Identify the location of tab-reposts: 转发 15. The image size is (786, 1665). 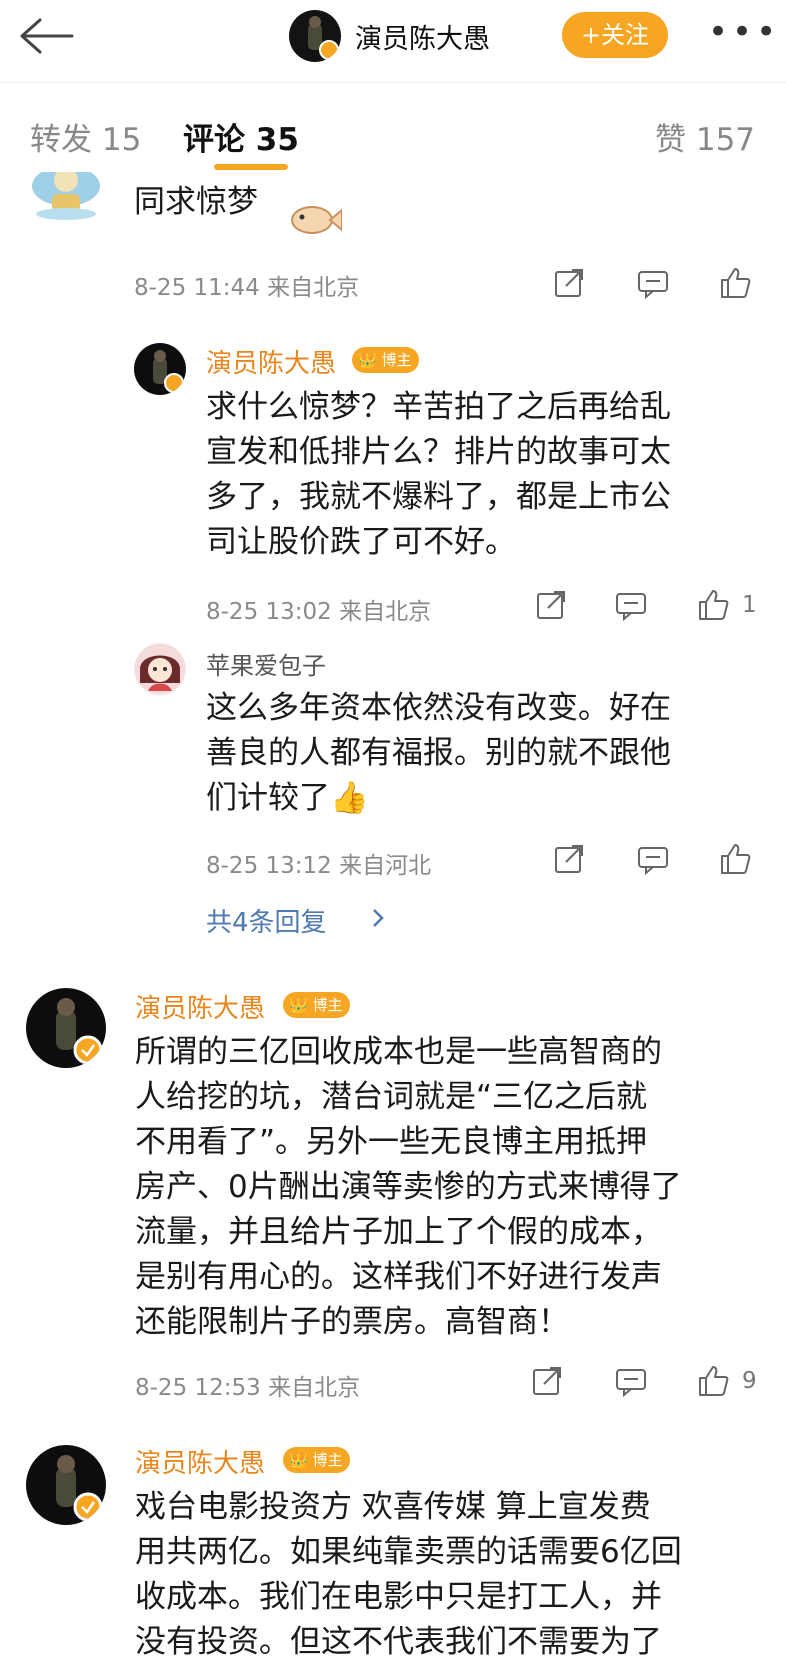
(85, 136).